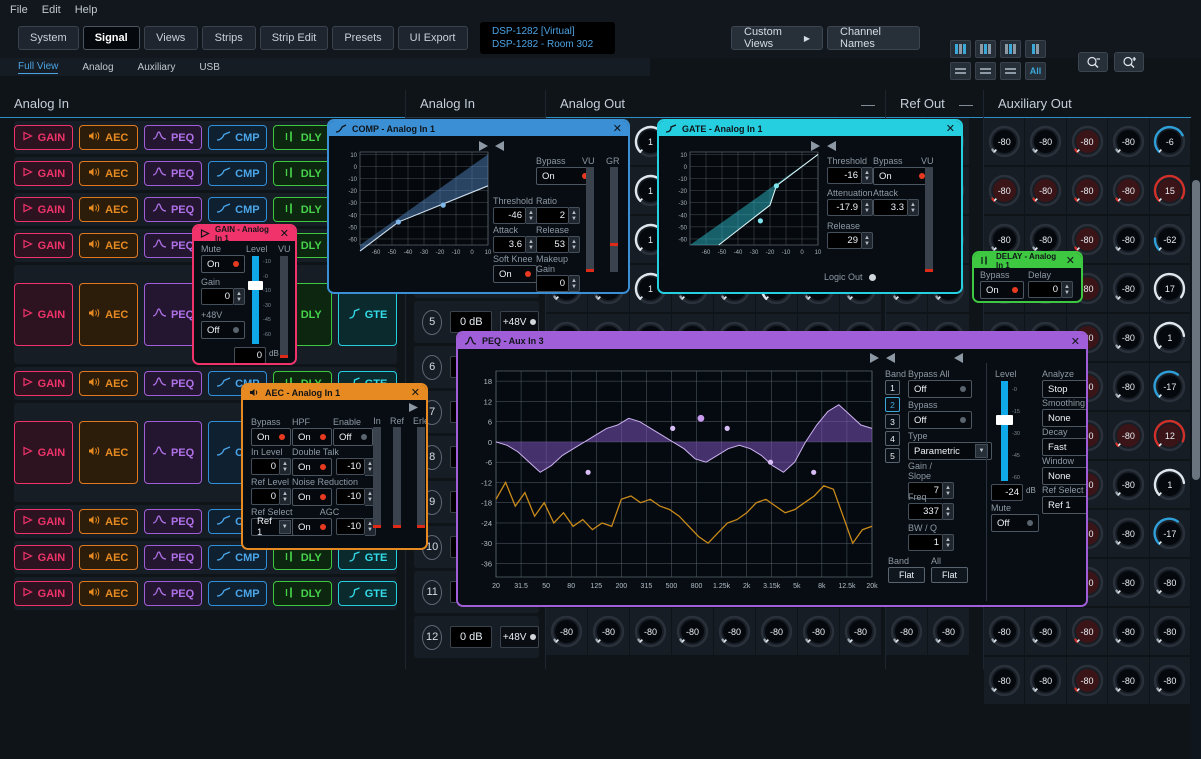  What do you see at coordinates (1004, 420) in the screenshot?
I see `peq-level-fader-handle` at bounding box center [1004, 420].